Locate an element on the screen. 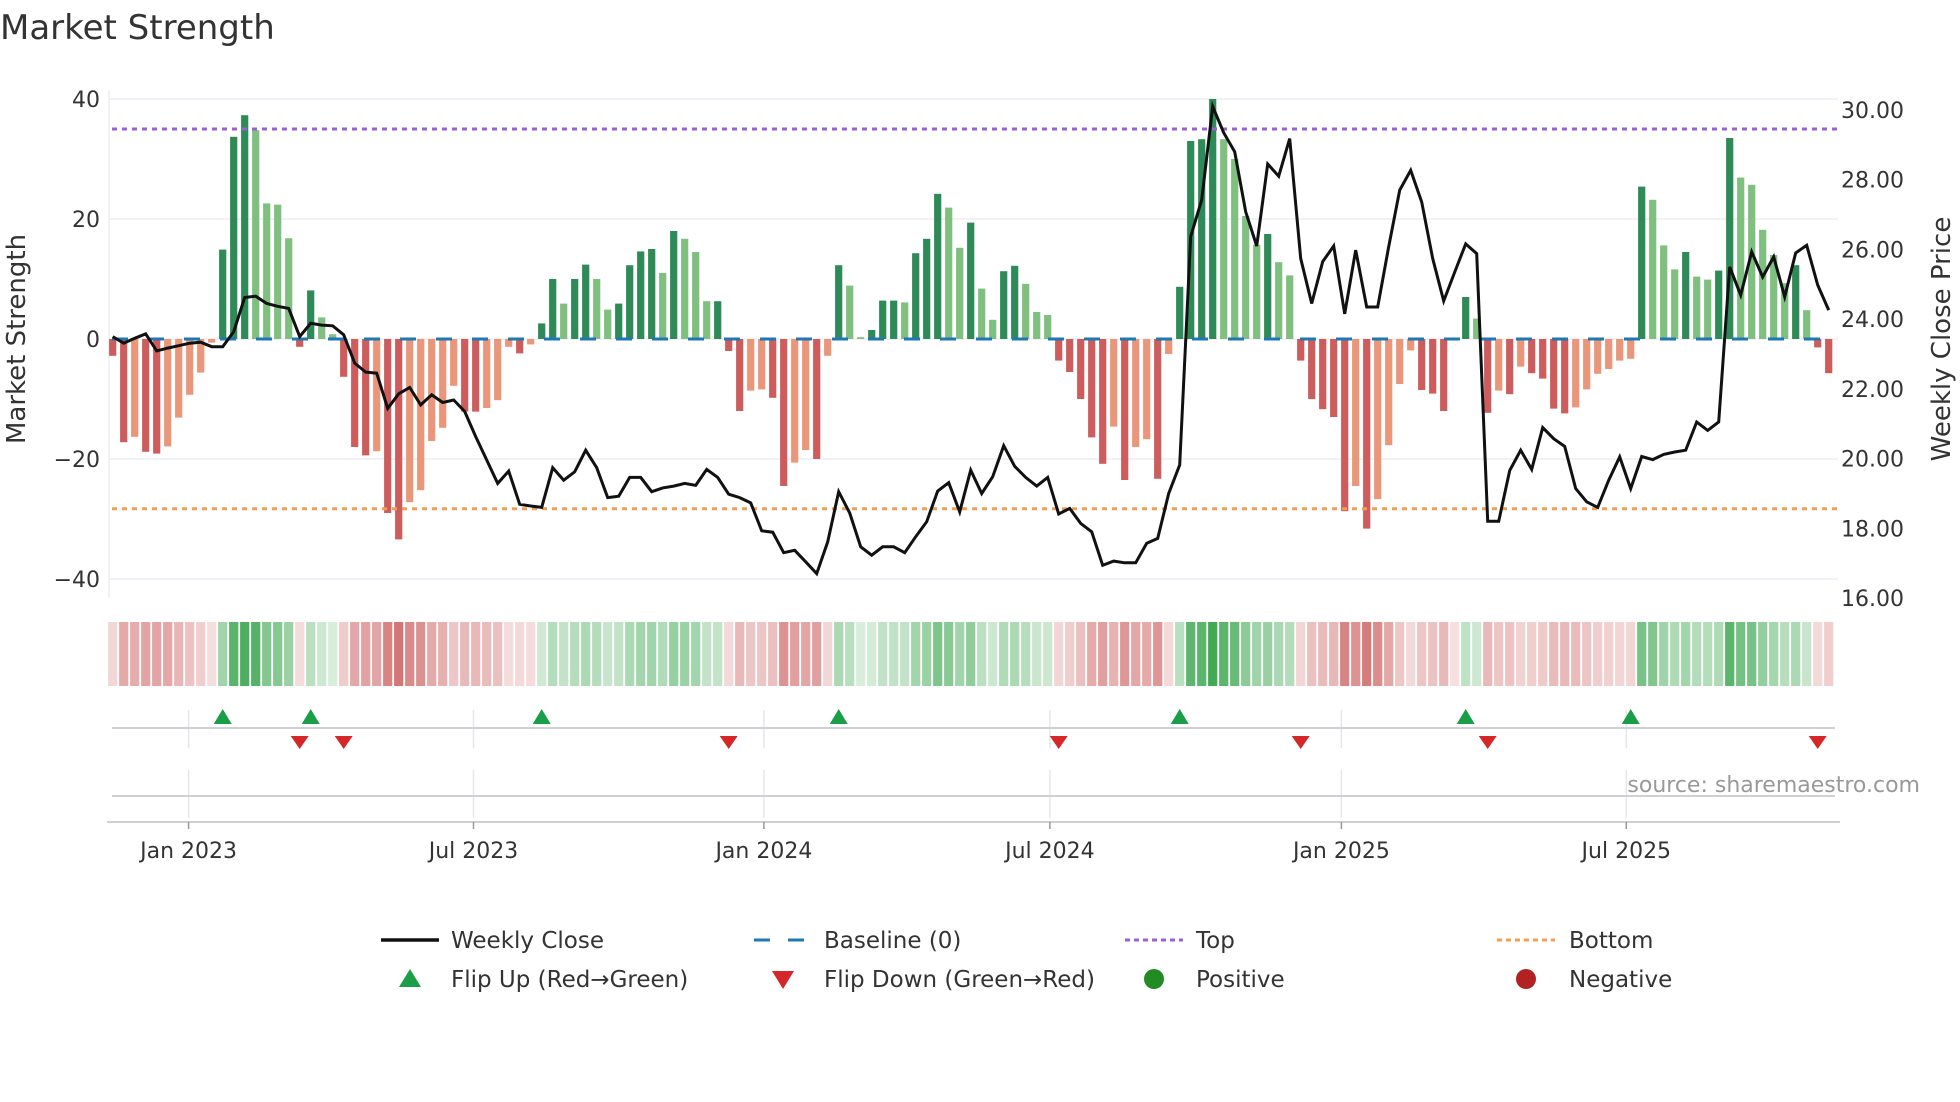 The height and width of the screenshot is (1102, 1960). y-tick-label: −20 is located at coordinates (77, 460).